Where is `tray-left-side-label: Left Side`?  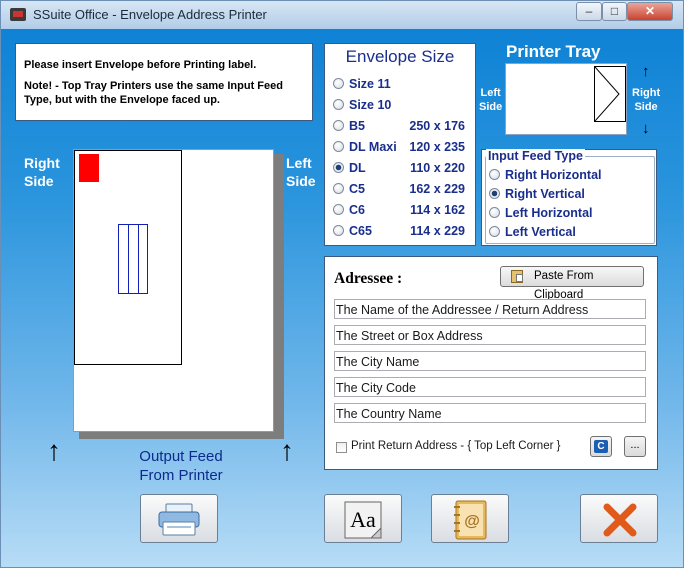
tray-left-side-label: Left Side is located at coordinates (491, 100).